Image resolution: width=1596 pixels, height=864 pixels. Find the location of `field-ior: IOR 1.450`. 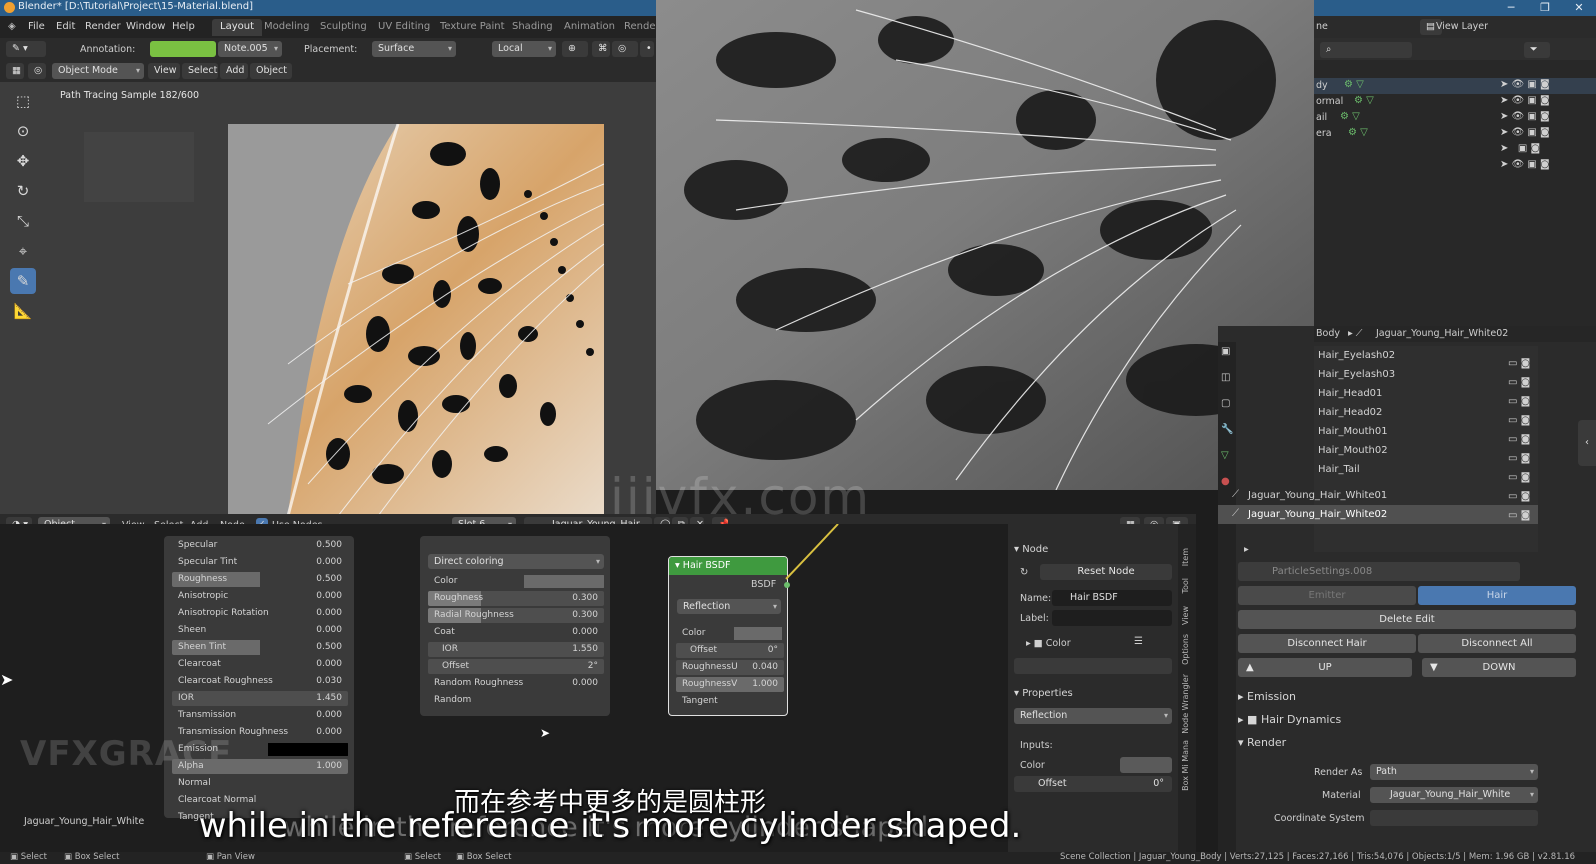

field-ior: IOR 1.450 is located at coordinates (260, 698).